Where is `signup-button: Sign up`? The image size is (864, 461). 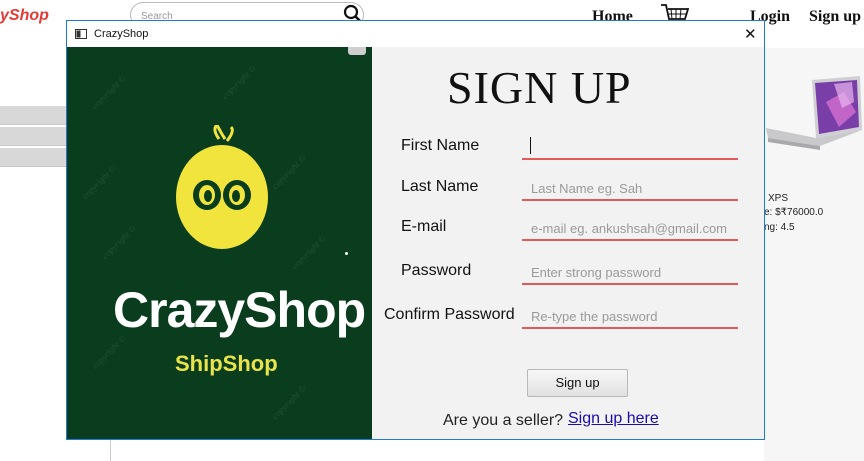
signup-button: Sign up is located at coordinates (577, 383).